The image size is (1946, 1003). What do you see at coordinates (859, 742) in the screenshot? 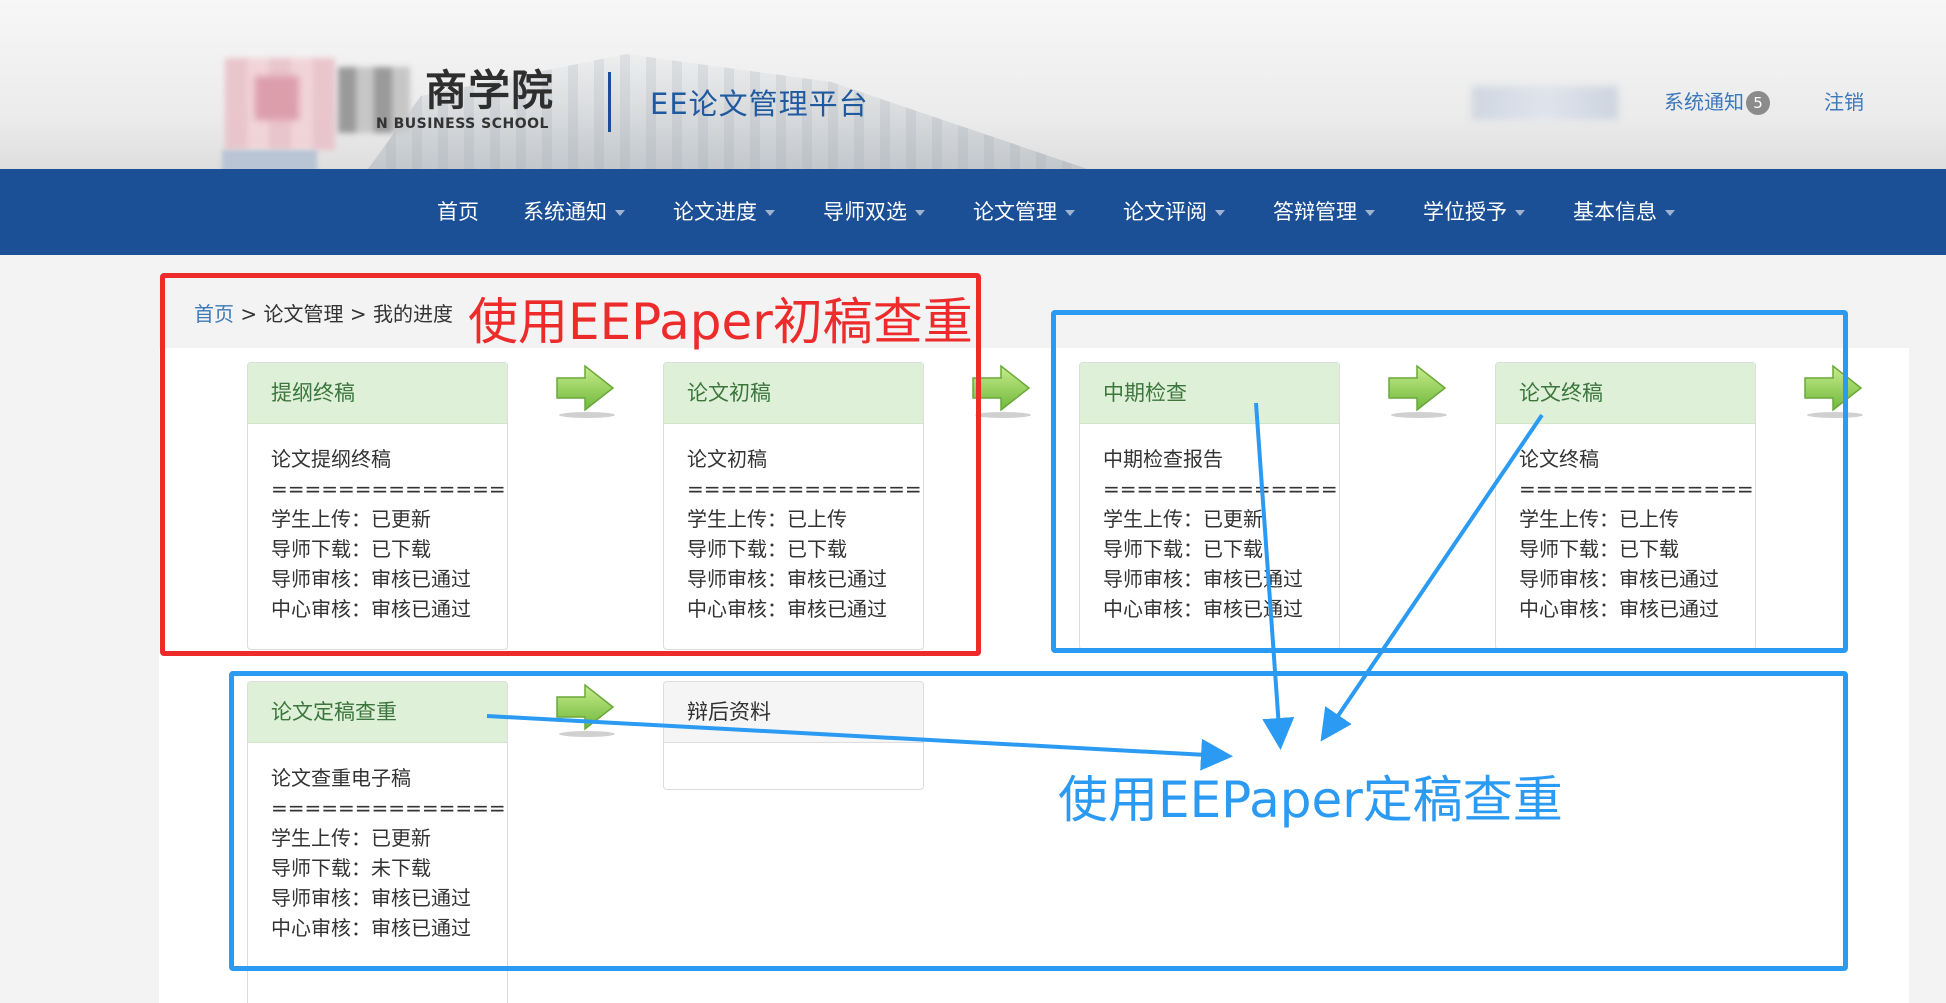
I see `annotation-arrow-plagiarism-check` at bounding box center [859, 742].